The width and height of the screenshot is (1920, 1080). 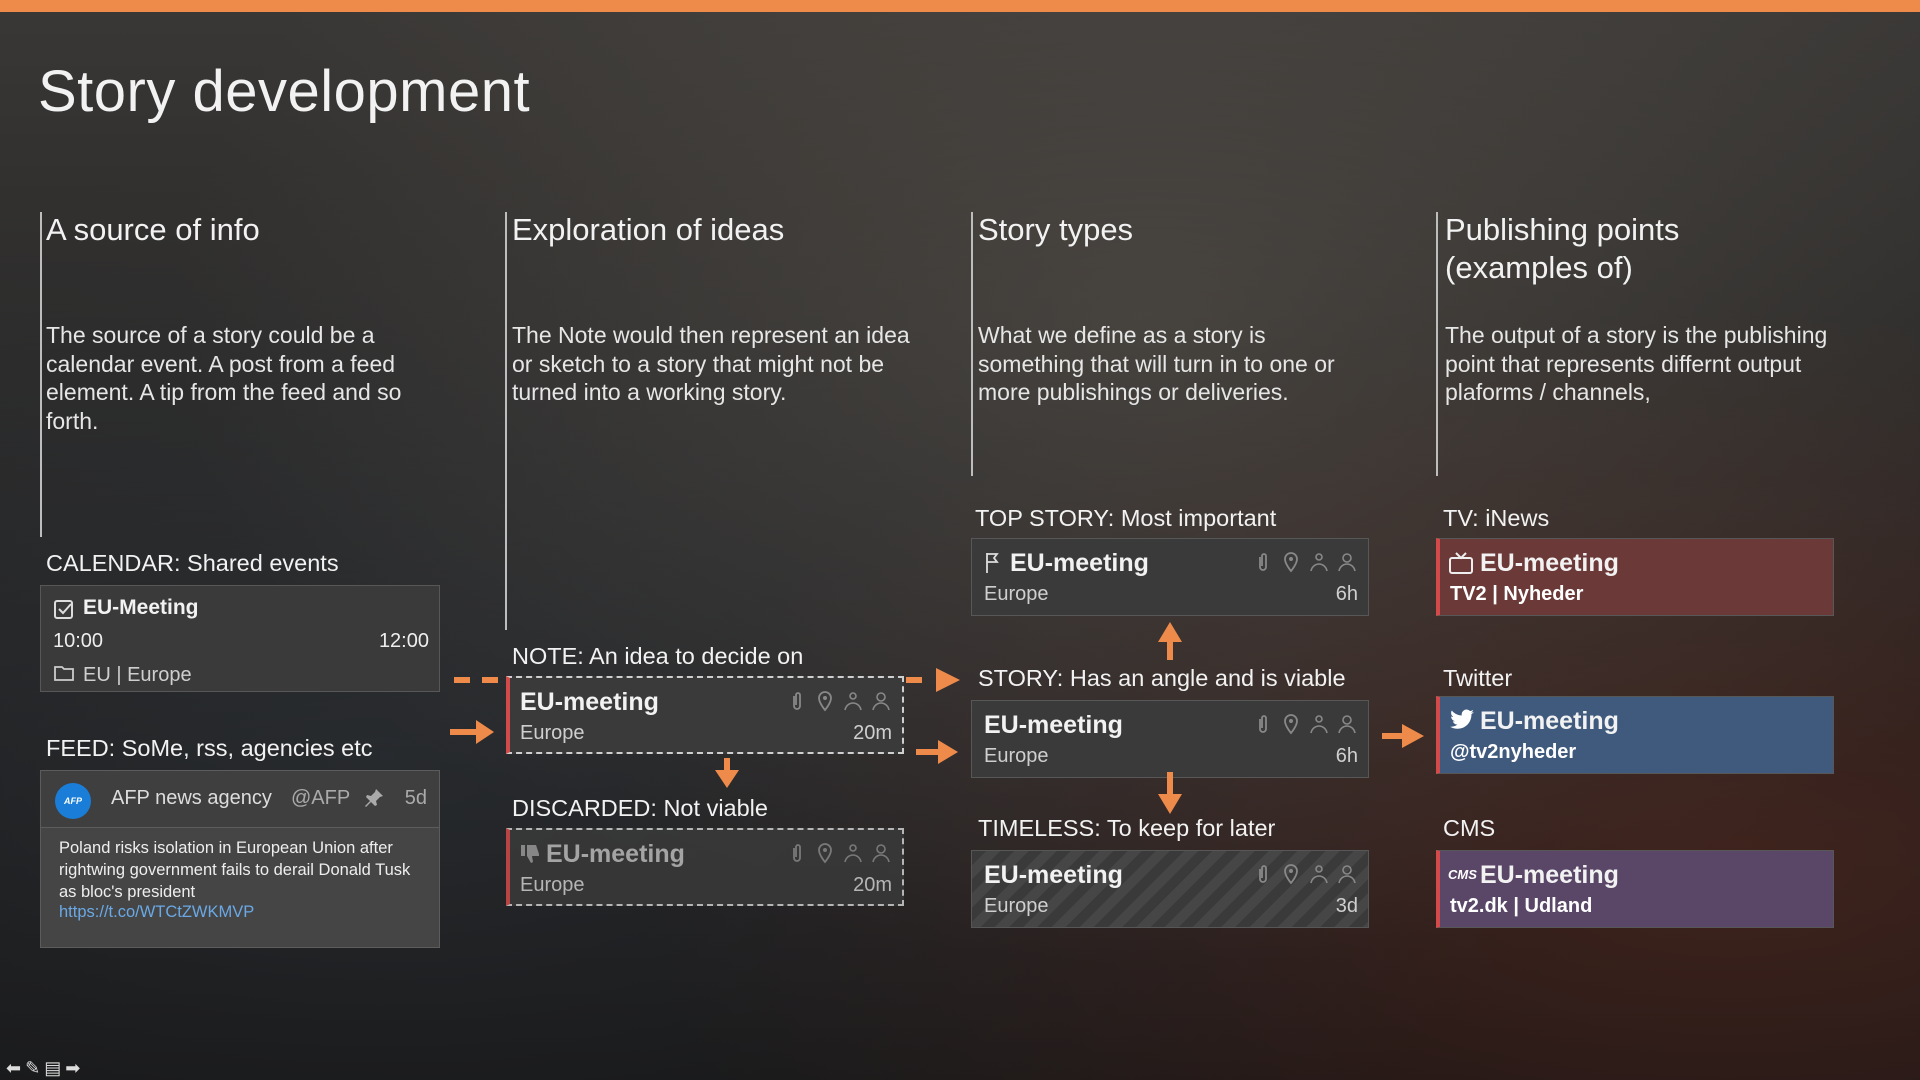 I want to click on feed-item-link: https://t.co/WTCtZWKMVP, so click(x=156, y=912).